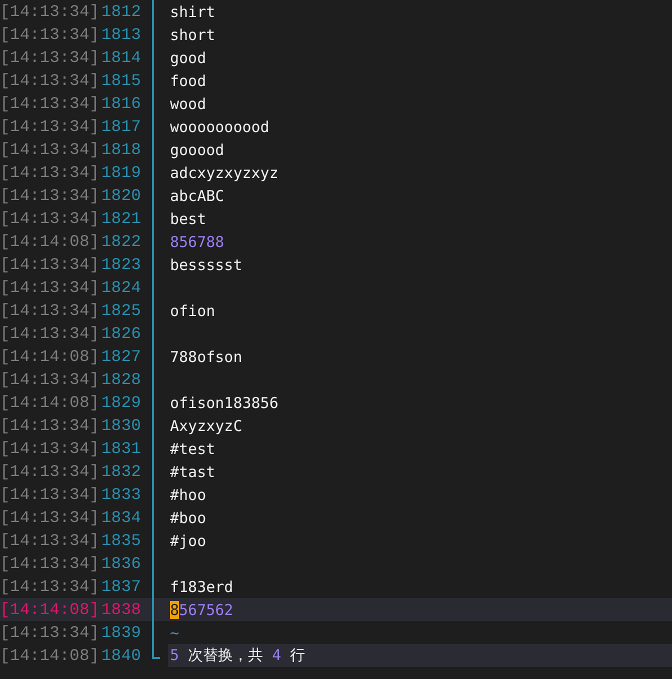 The image size is (672, 679). What do you see at coordinates (206, 357) in the screenshot?
I see `line-text: 788ofson` at bounding box center [206, 357].